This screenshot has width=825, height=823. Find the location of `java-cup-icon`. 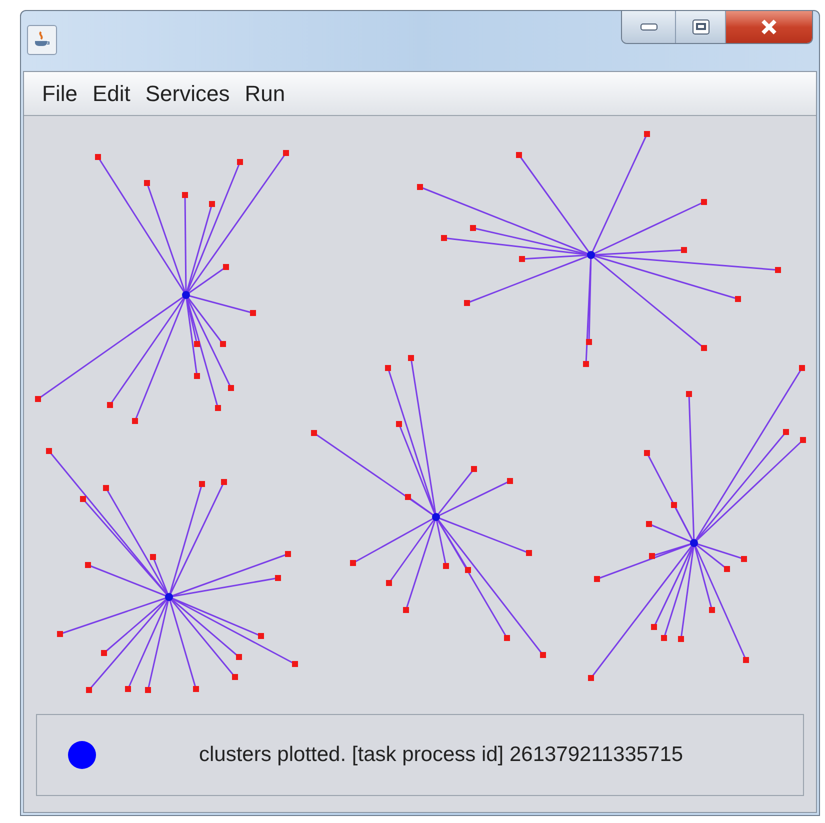

java-cup-icon is located at coordinates (42, 40).